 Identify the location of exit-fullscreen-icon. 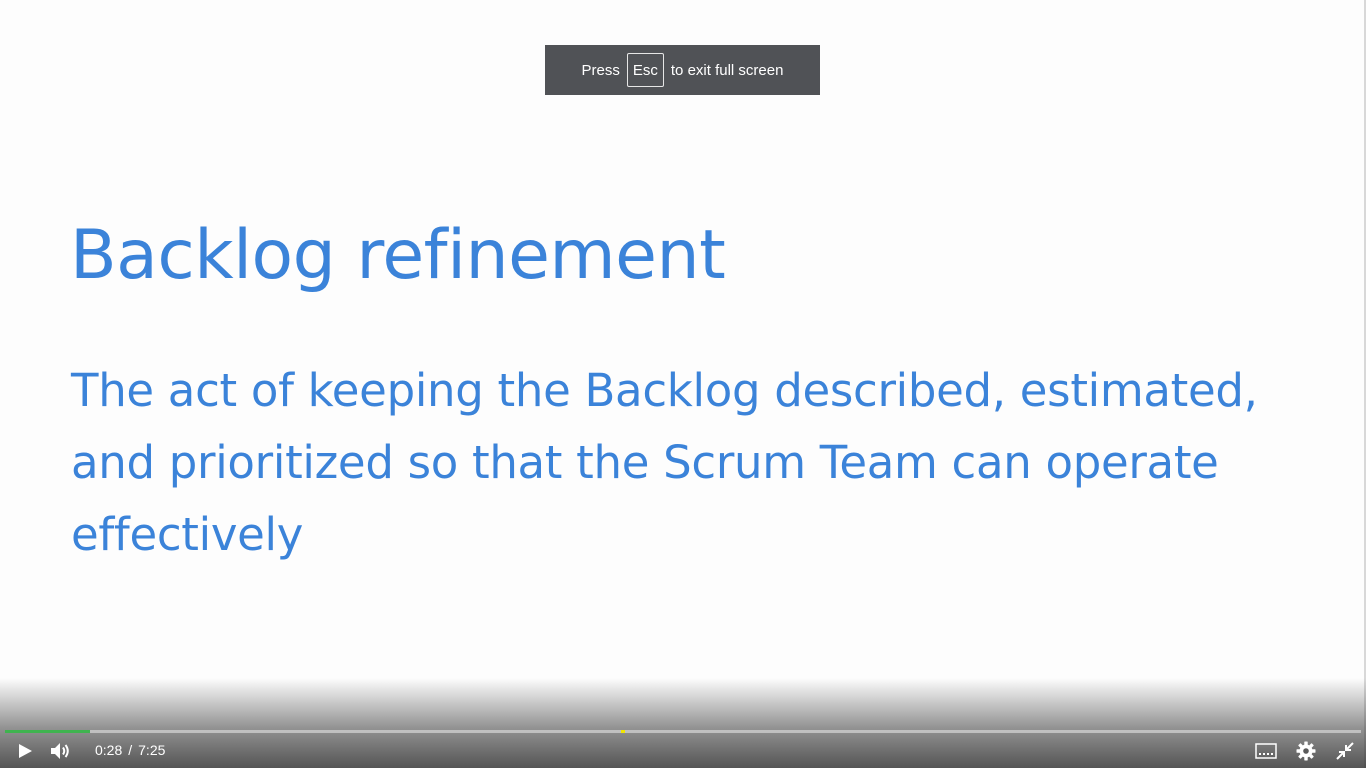
(1345, 751).